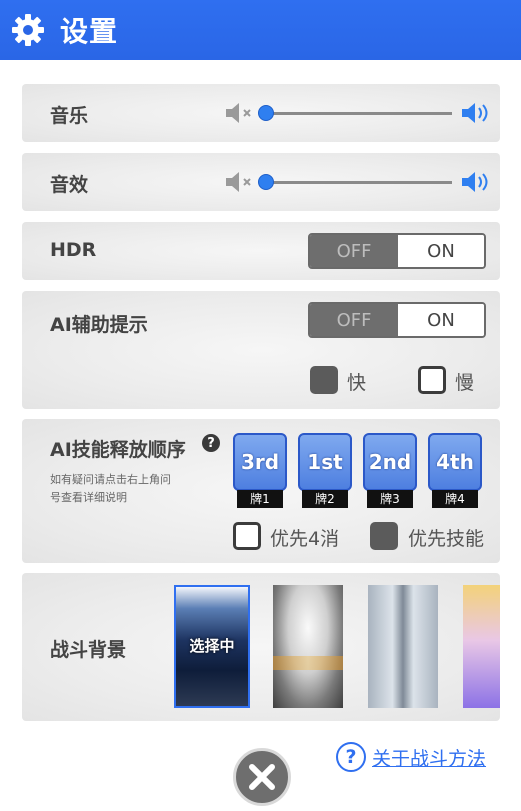  Describe the element at coordinates (384, 536) in the screenshot. I see `priority-skill-checkbox` at that location.